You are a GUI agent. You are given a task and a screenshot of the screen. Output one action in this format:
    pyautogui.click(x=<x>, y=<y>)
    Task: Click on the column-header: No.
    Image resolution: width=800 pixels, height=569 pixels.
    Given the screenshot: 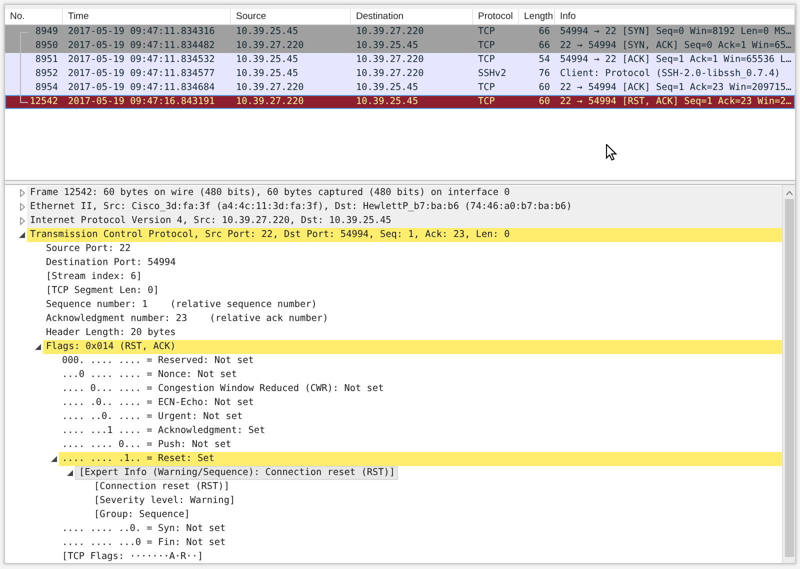 What is the action you would take?
    pyautogui.click(x=34, y=16)
    